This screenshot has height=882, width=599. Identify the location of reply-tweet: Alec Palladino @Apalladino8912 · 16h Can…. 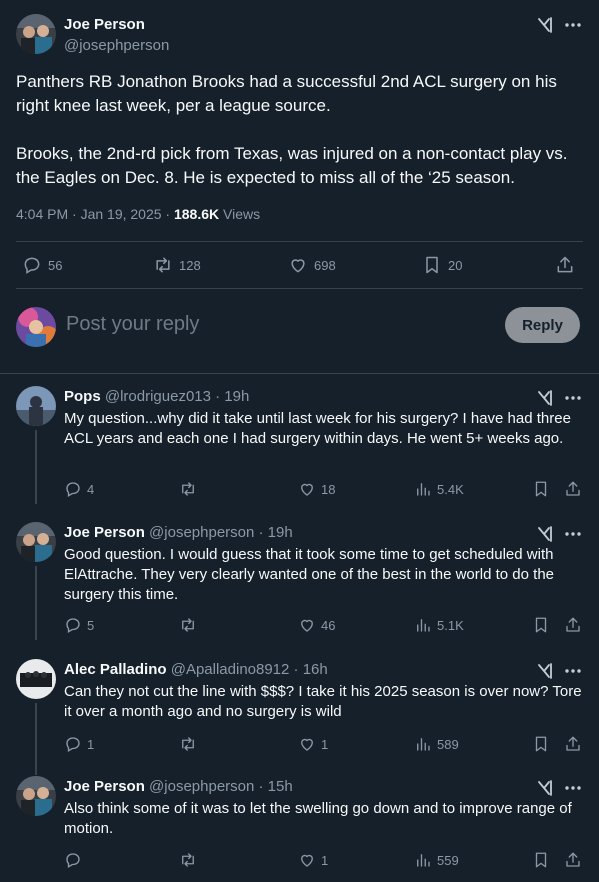
(299, 717).